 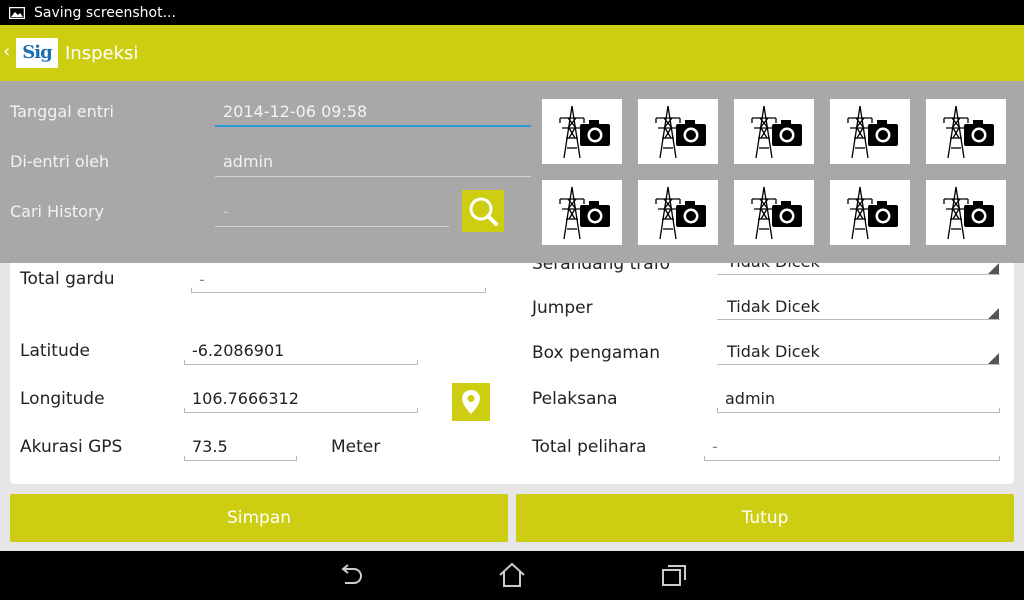 What do you see at coordinates (858, 319) in the screenshot?
I see `jumper-underline` at bounding box center [858, 319].